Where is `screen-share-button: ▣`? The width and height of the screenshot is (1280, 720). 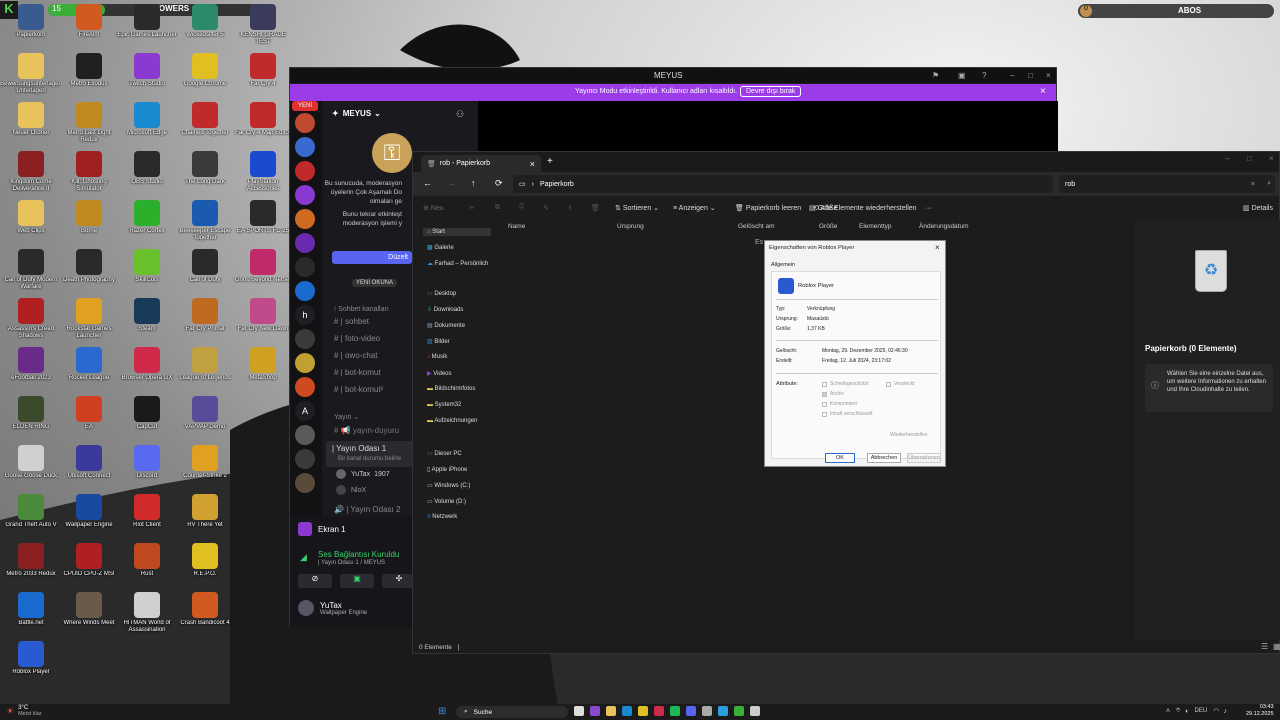
screen-share-button: ▣ is located at coordinates (357, 581).